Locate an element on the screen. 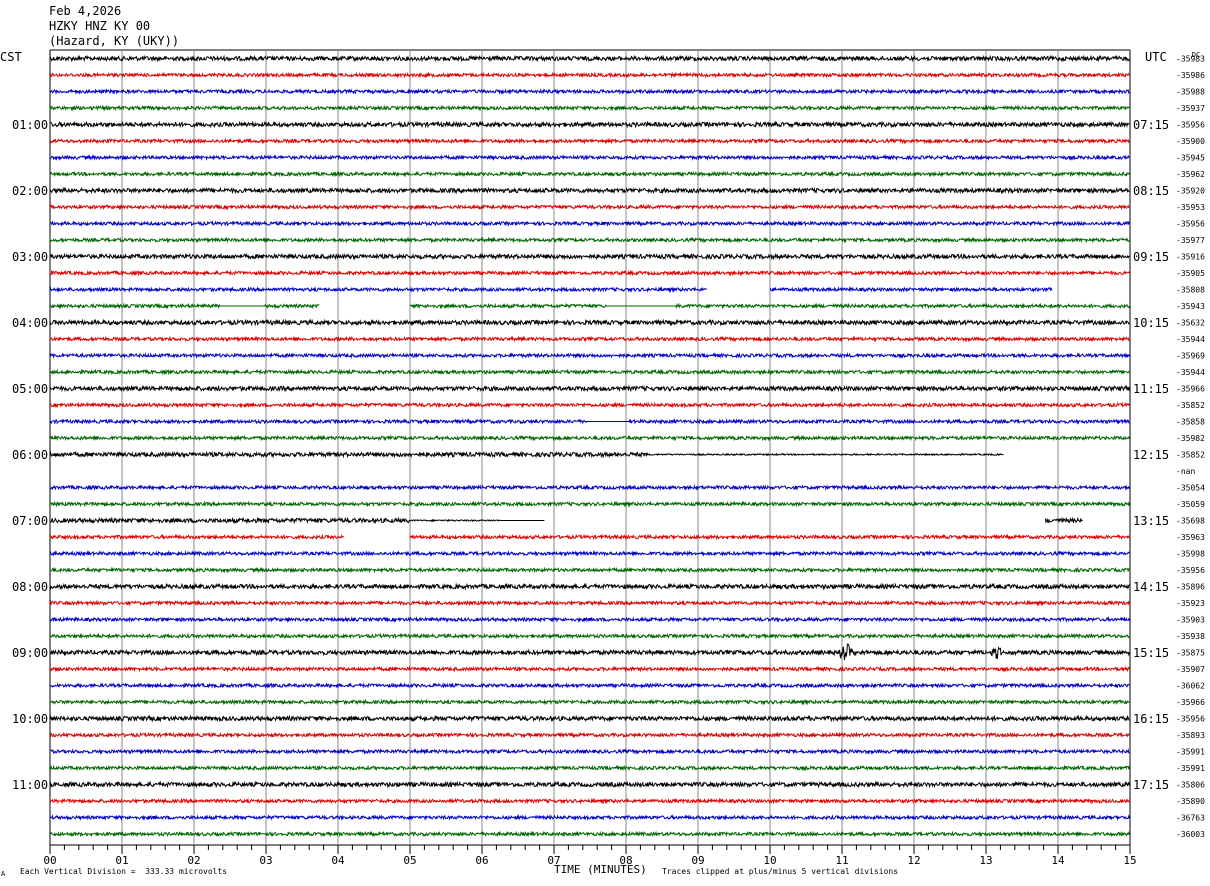 The height and width of the screenshot is (886, 1210). x-axis-label: TIME (MINUTES) is located at coordinates (600, 869).